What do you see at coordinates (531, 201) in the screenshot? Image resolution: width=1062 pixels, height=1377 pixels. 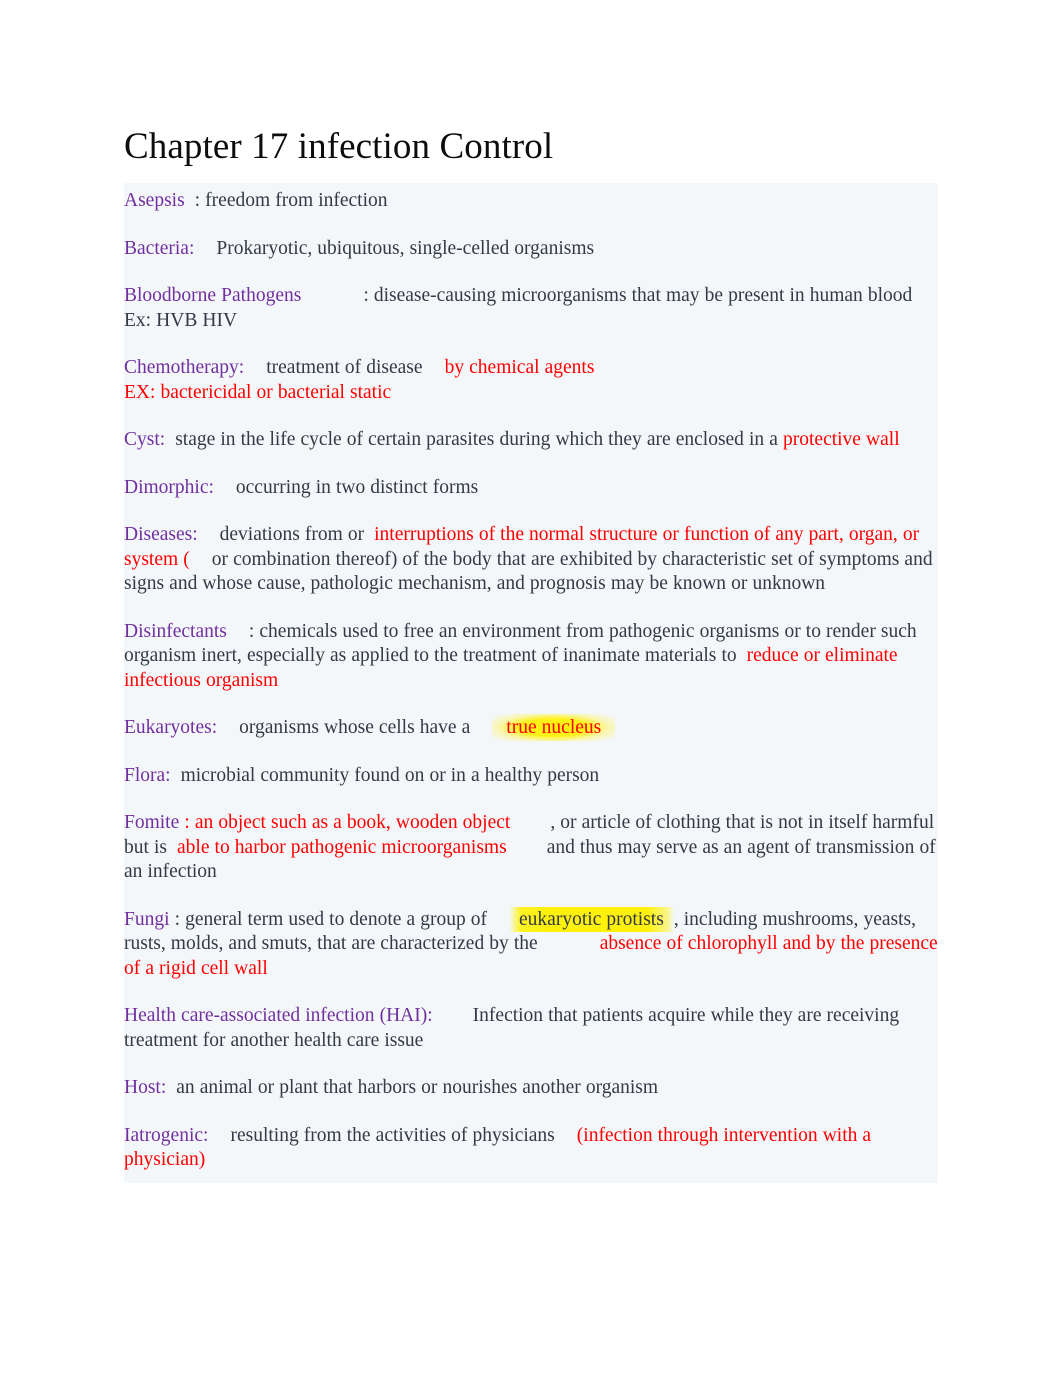 I see `definition-entry-asepsis: Asepsis: freedom from infection` at bounding box center [531, 201].